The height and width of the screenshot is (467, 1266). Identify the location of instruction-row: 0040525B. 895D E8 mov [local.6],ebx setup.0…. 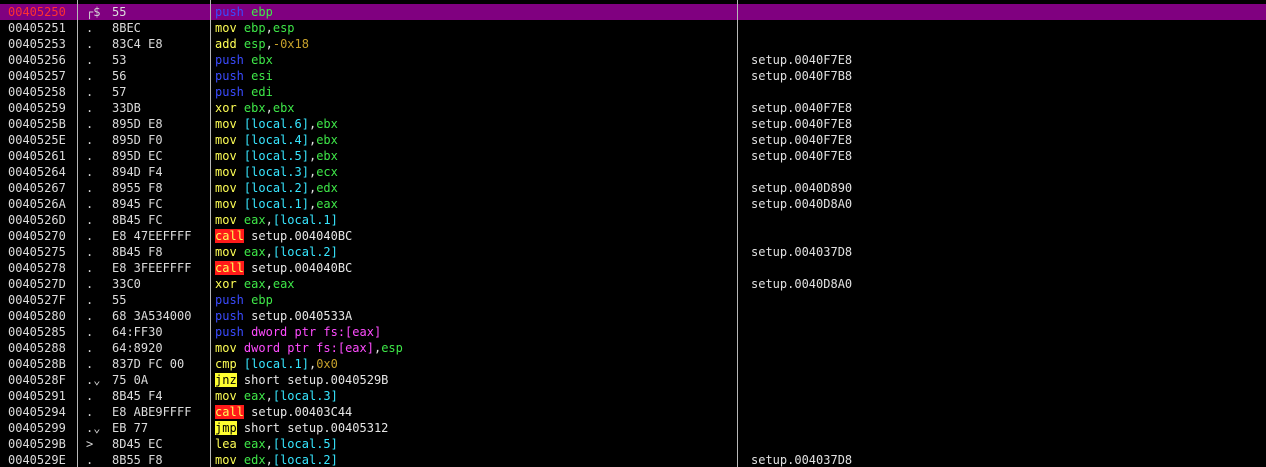
(633, 124).